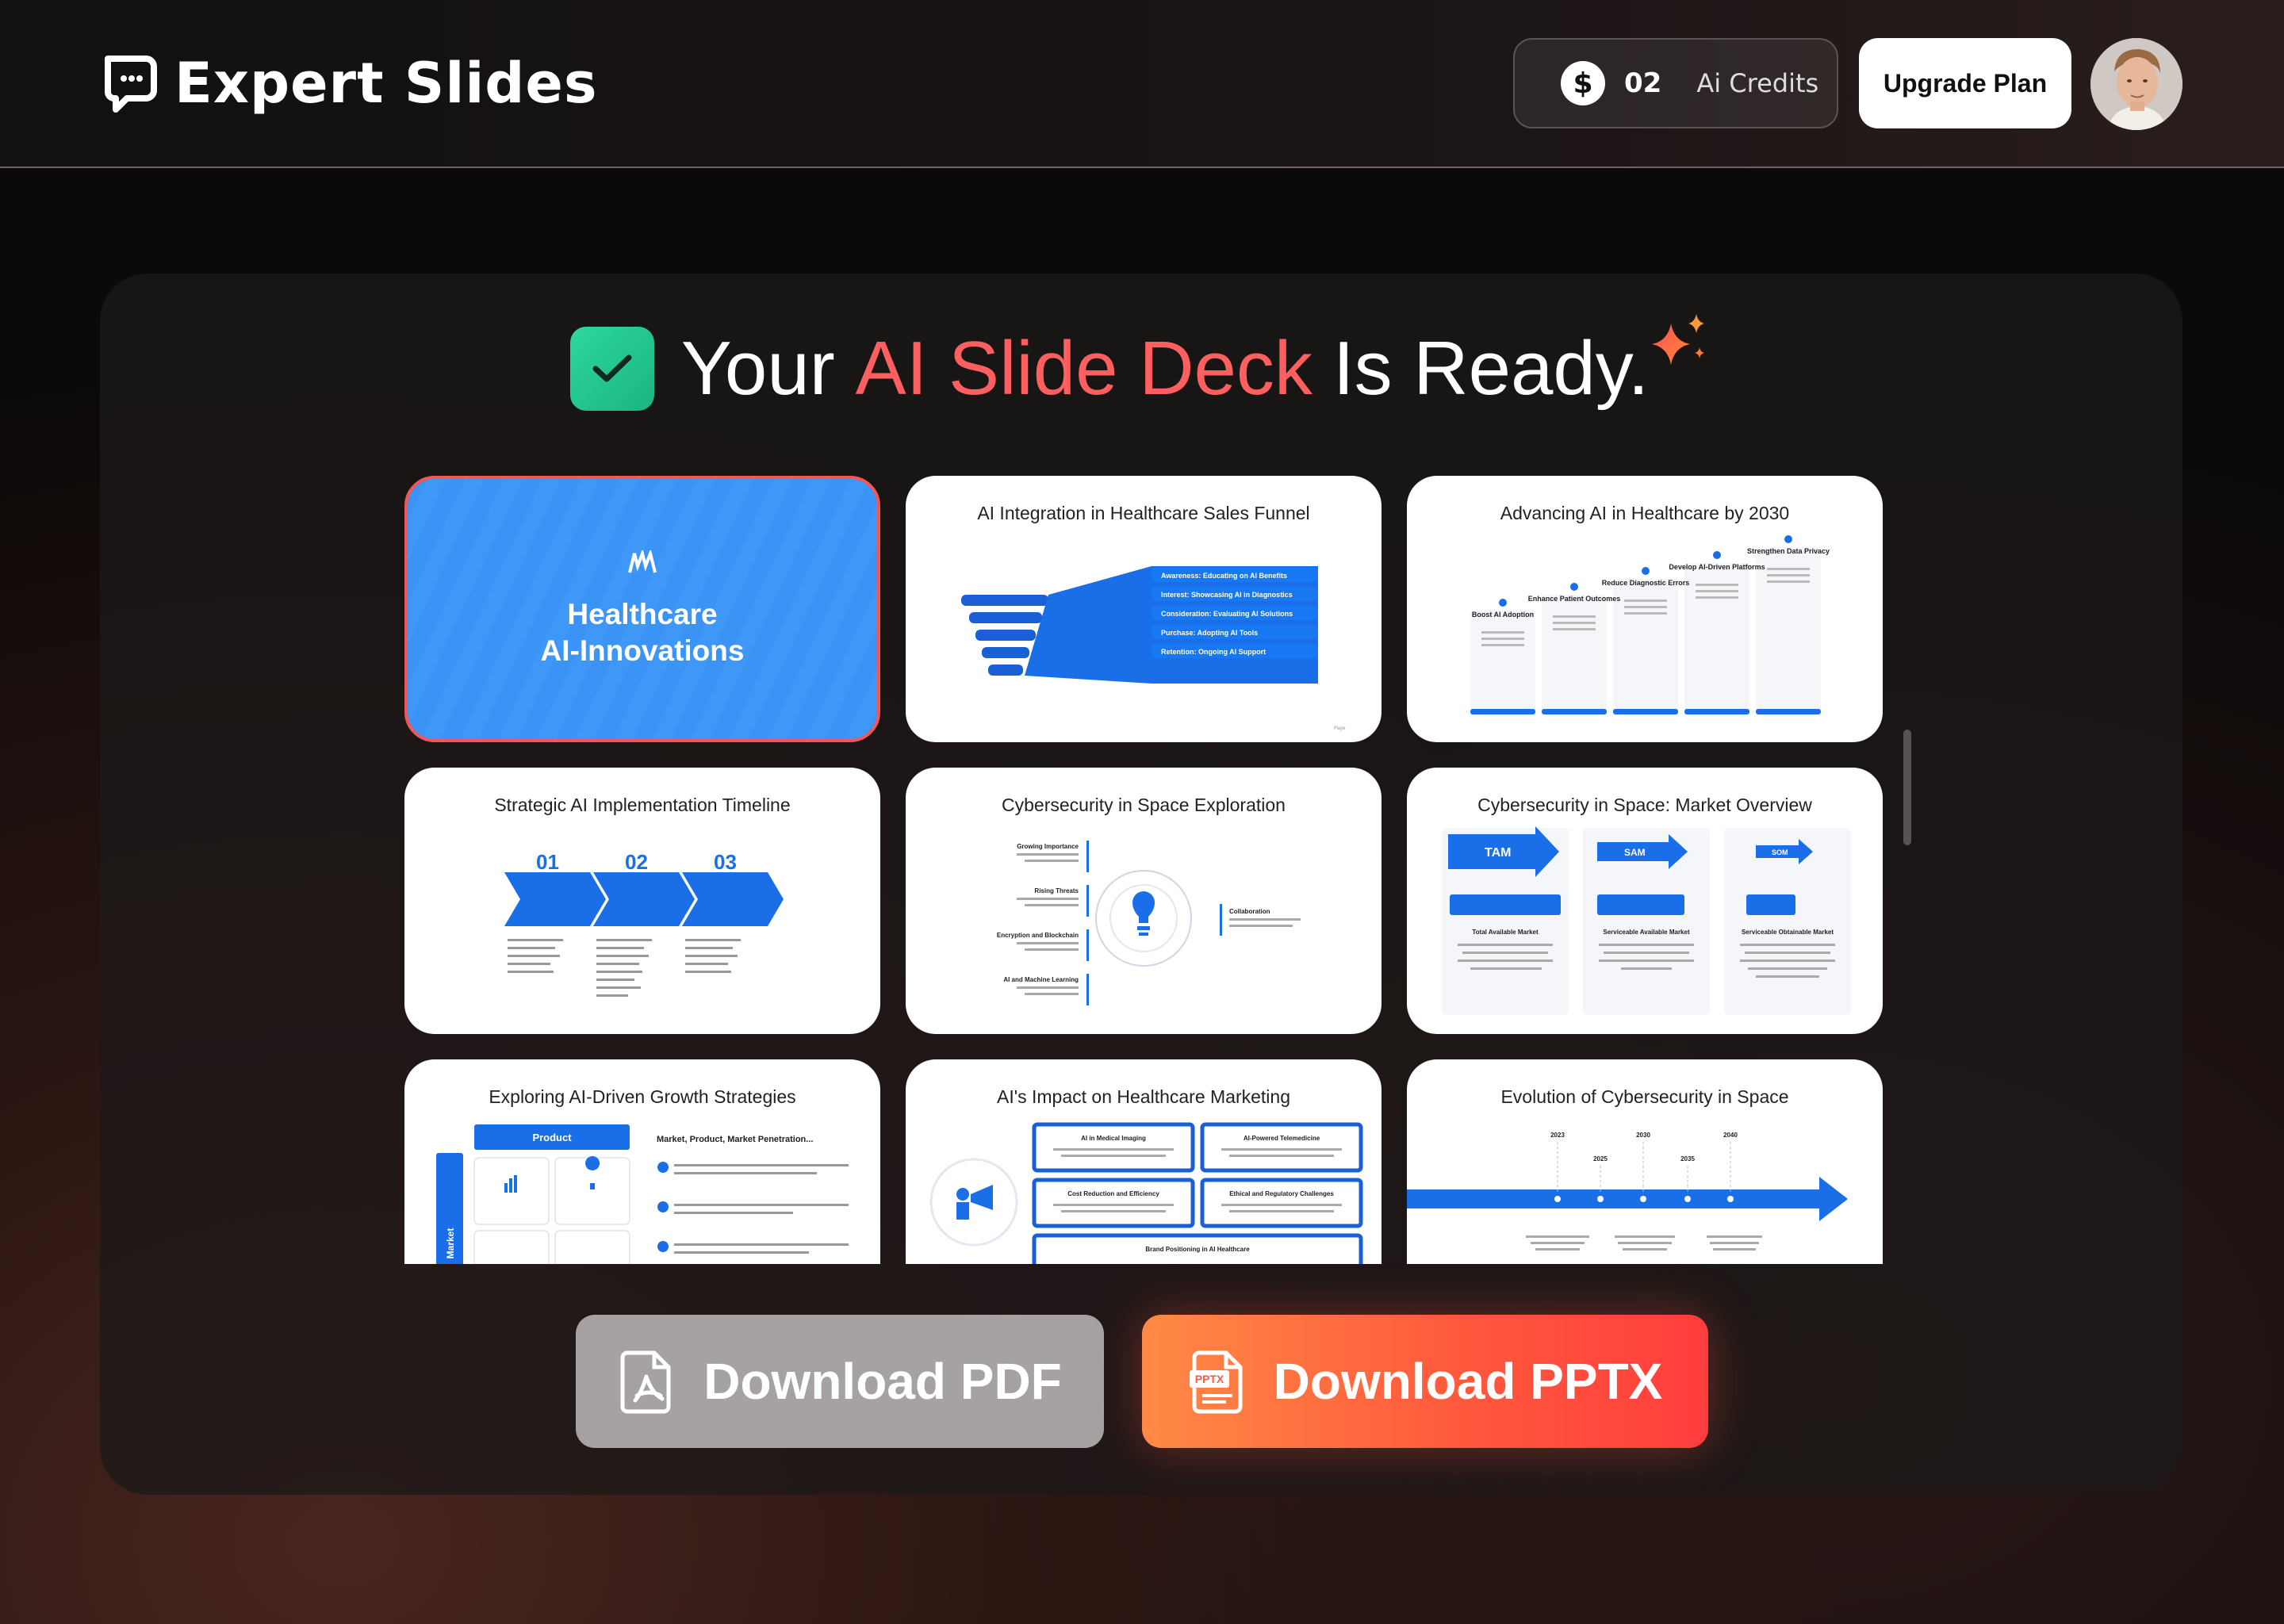 This screenshot has width=2284, height=1624. Describe the element at coordinates (1227, 614) in the screenshot. I see `funnel-stage-3: Consideration: Evaluating AI Solutions` at that location.